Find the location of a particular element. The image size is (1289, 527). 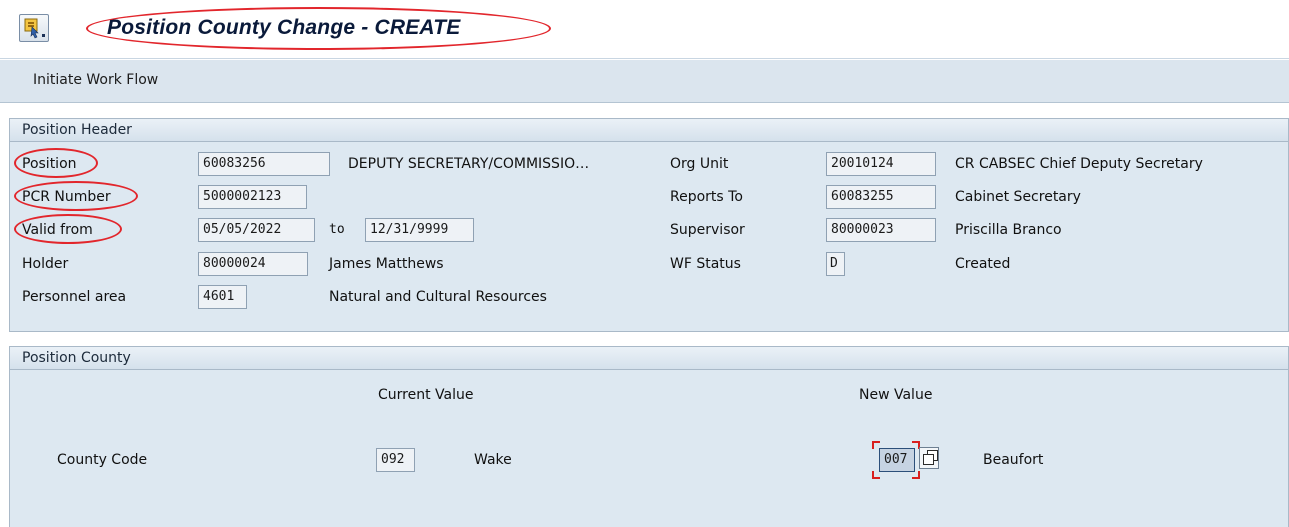

current-value-header: Current Value is located at coordinates (426, 395).